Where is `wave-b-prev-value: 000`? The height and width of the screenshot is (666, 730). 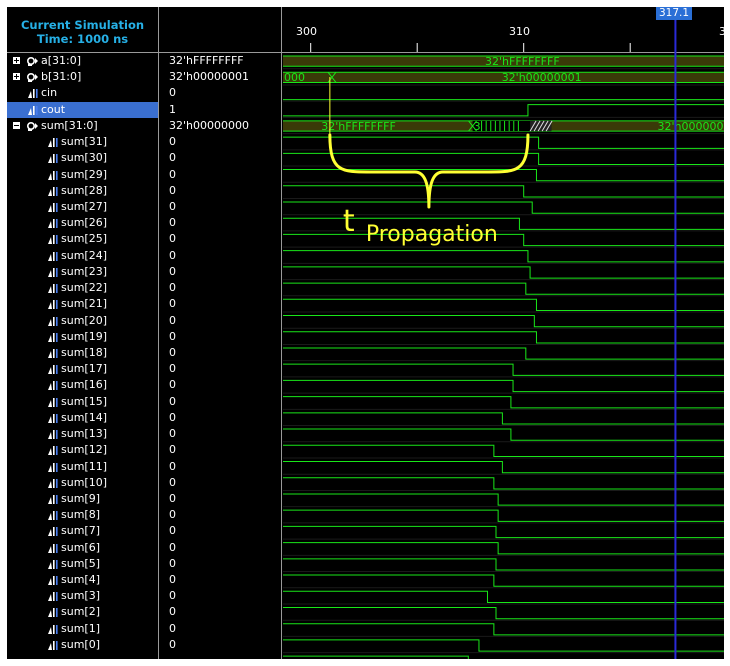
wave-b-prev-value: 000 is located at coordinates (294, 77).